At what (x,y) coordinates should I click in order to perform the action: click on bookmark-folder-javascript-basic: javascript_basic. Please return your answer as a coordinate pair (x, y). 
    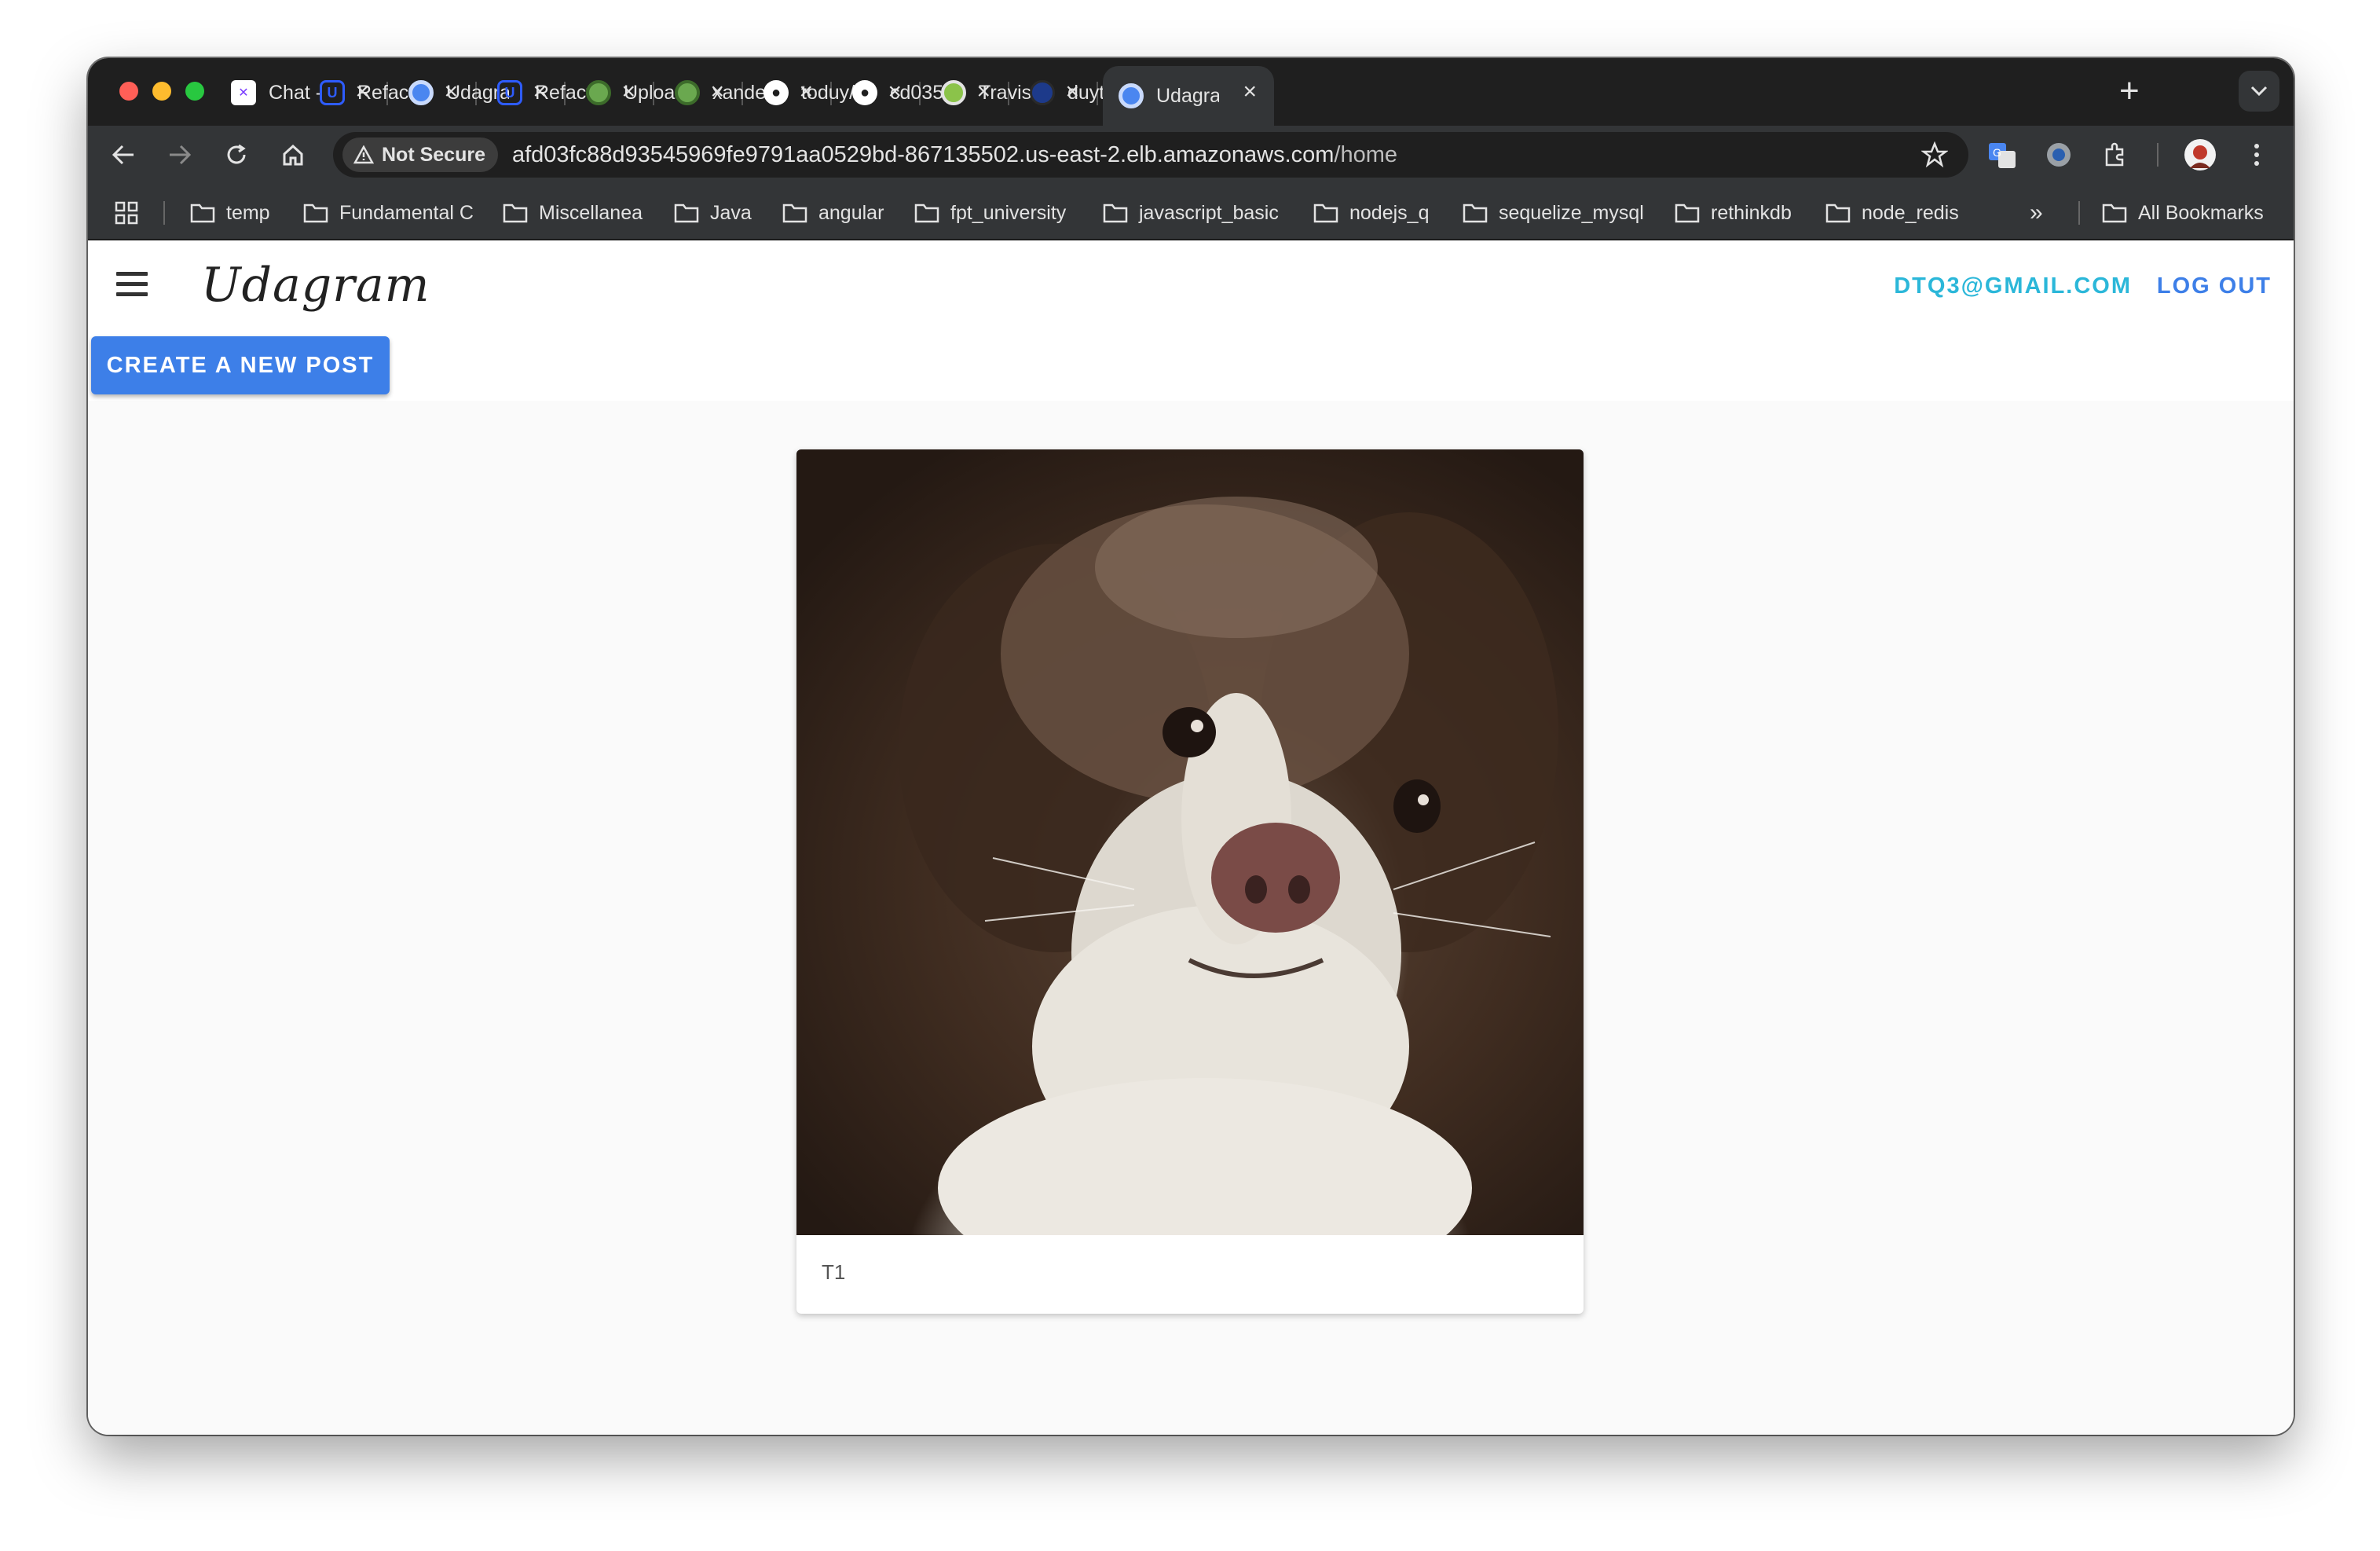
    Looking at the image, I should click on (1191, 213).